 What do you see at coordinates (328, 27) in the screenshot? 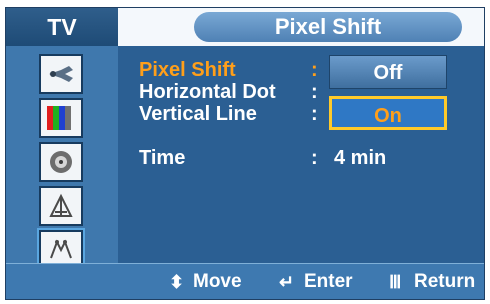
I see `page-title: Pixel Shift` at bounding box center [328, 27].